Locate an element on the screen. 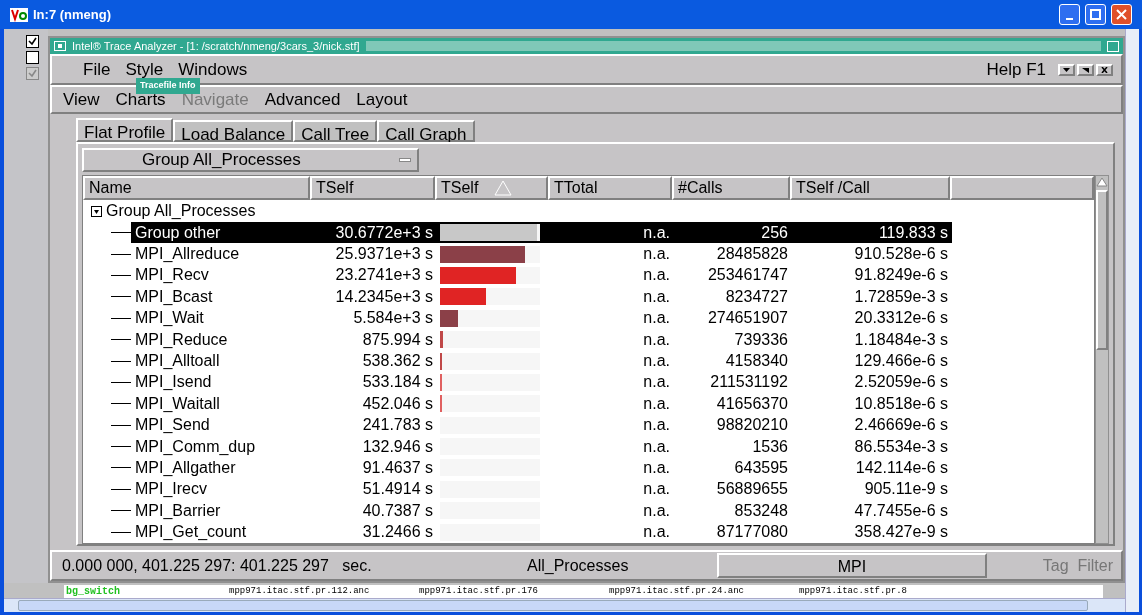 The width and height of the screenshot is (1142, 615). table-cell-text: 910.528e-6 s is located at coordinates (901, 254).